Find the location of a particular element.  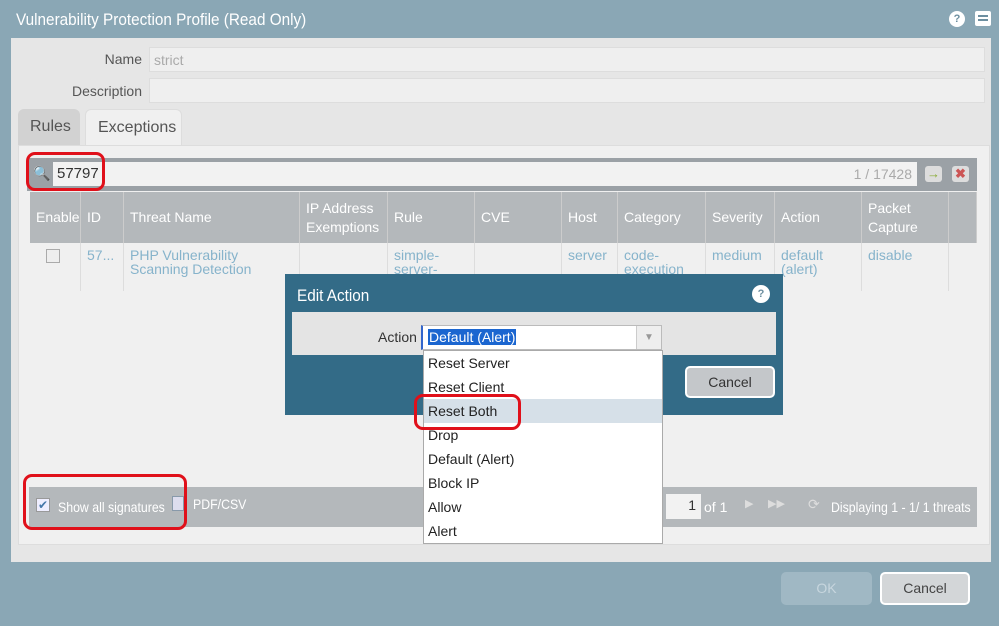

apply-filter-icon: → is located at coordinates (933, 174).